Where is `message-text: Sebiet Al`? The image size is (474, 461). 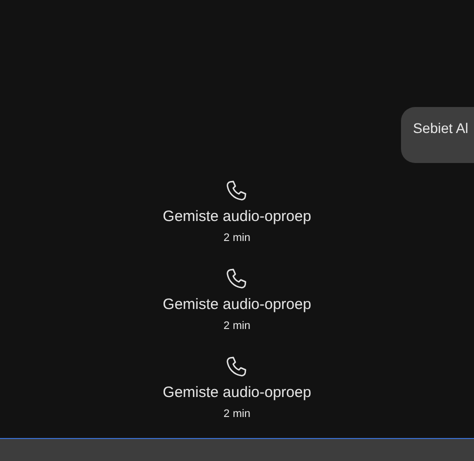 message-text: Sebiet Al is located at coordinates (440, 128).